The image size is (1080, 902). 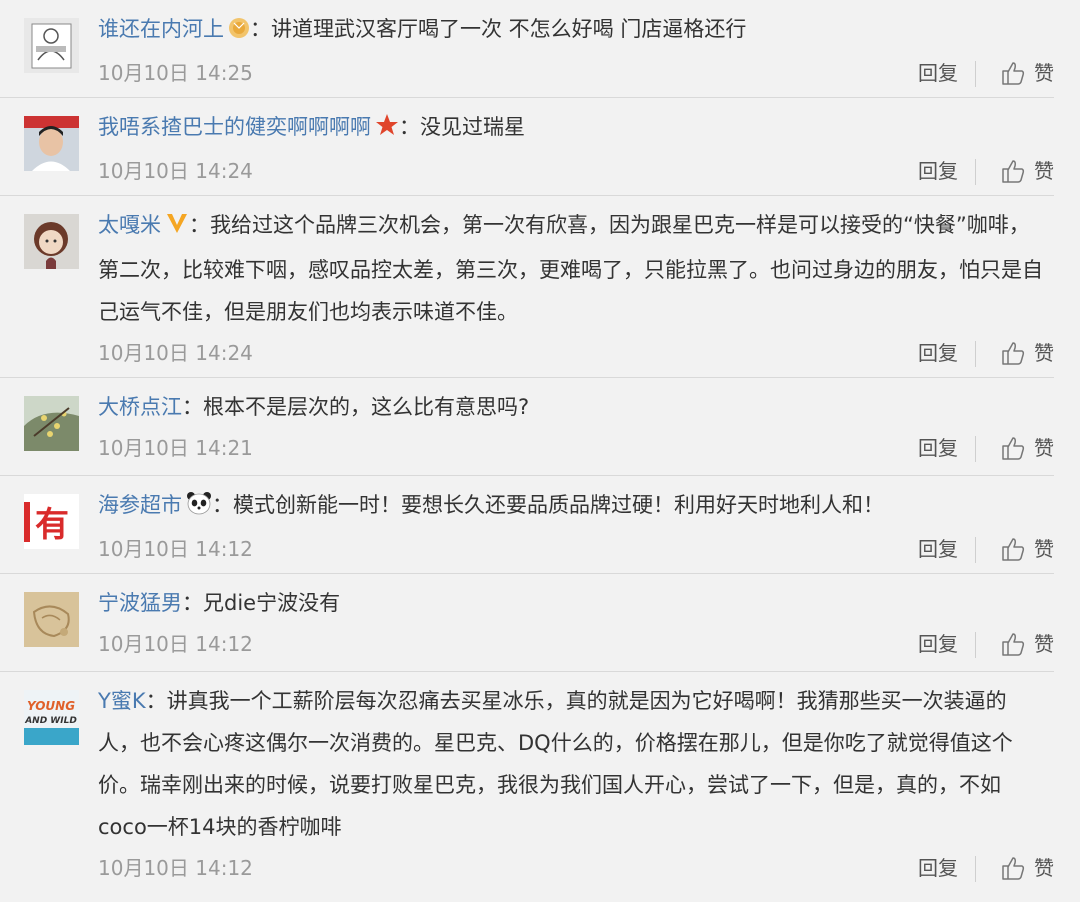 I want to click on avatar-text: AND WILD, so click(x=50, y=721).